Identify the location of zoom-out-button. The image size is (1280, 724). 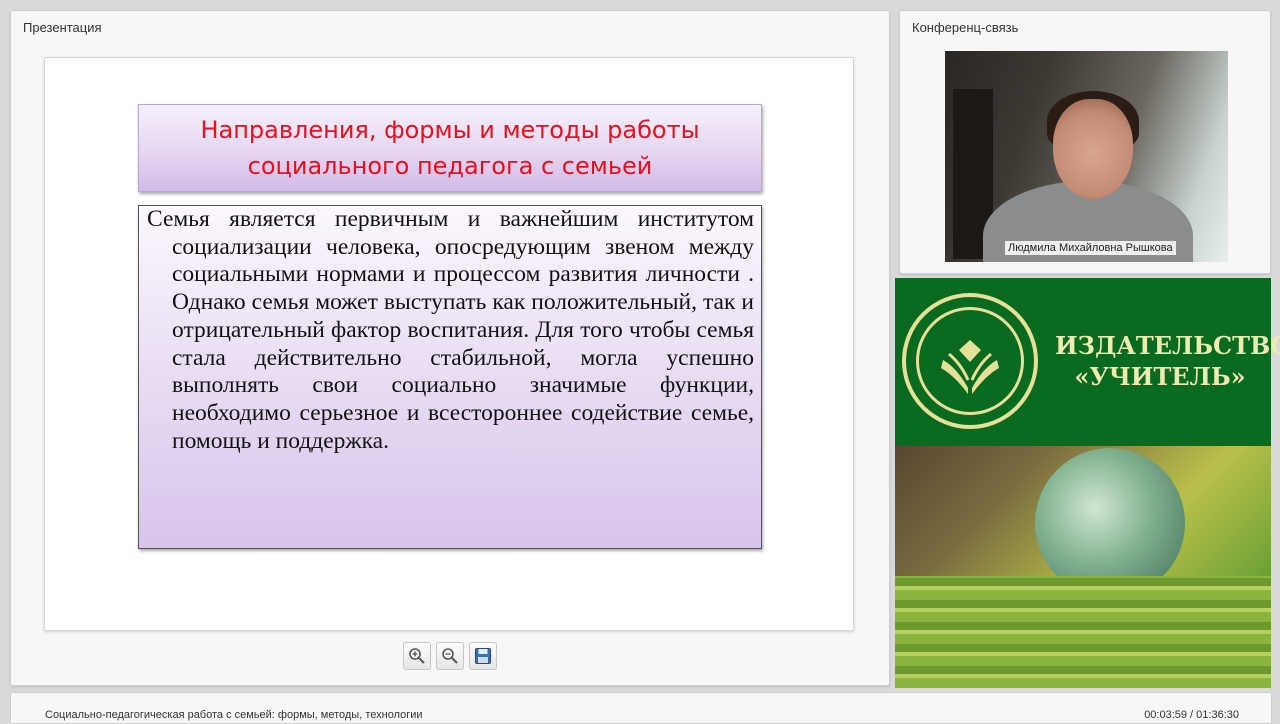
(450, 656).